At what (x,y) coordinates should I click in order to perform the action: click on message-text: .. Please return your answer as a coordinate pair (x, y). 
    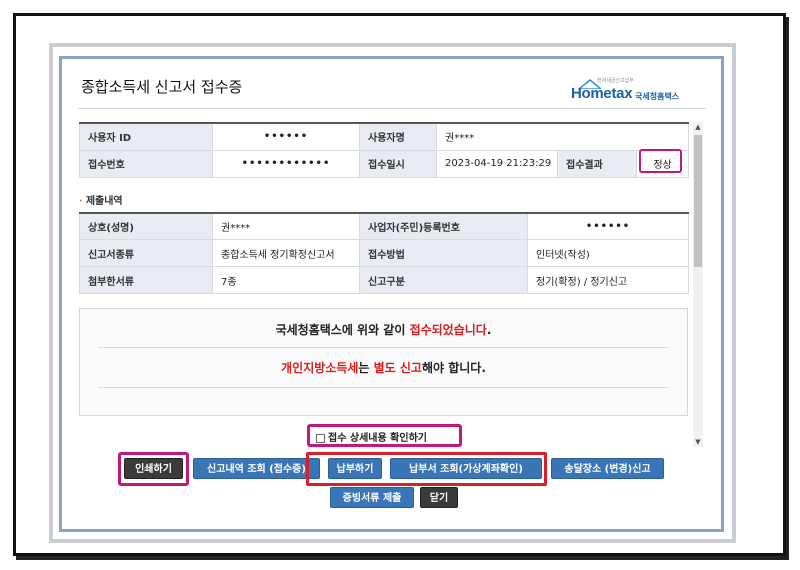
    Looking at the image, I should click on (489, 330).